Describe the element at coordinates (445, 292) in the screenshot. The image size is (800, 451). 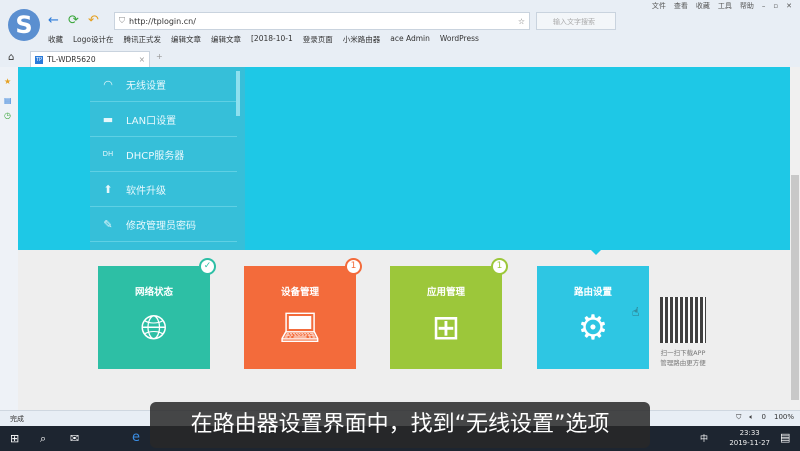
I see `tile-label: 应用管理` at that location.